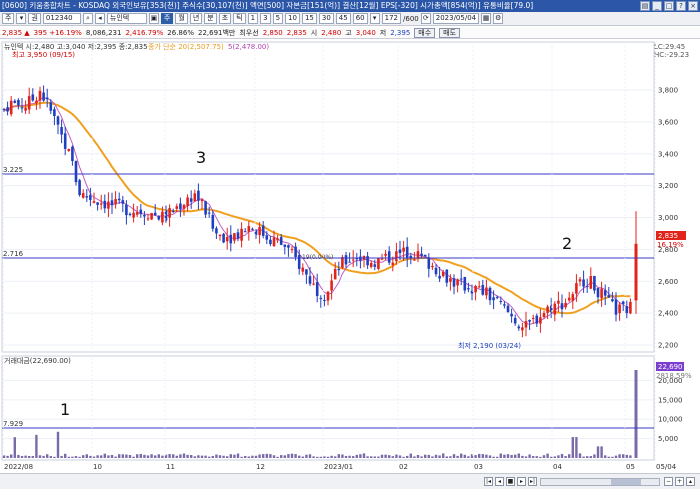 This screenshot has height=489, width=700. What do you see at coordinates (239, 18) in the screenshot?
I see `period-tick: 틱` at bounding box center [239, 18].